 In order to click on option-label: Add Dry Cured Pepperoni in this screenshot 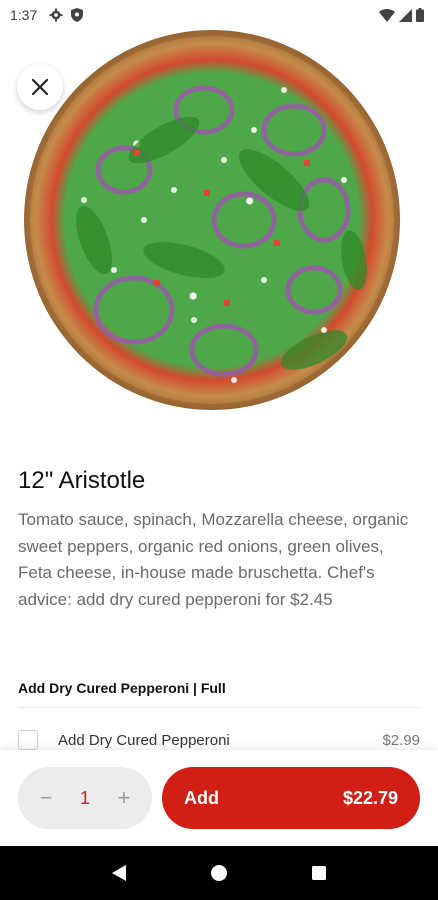, I will do `click(144, 740)`.